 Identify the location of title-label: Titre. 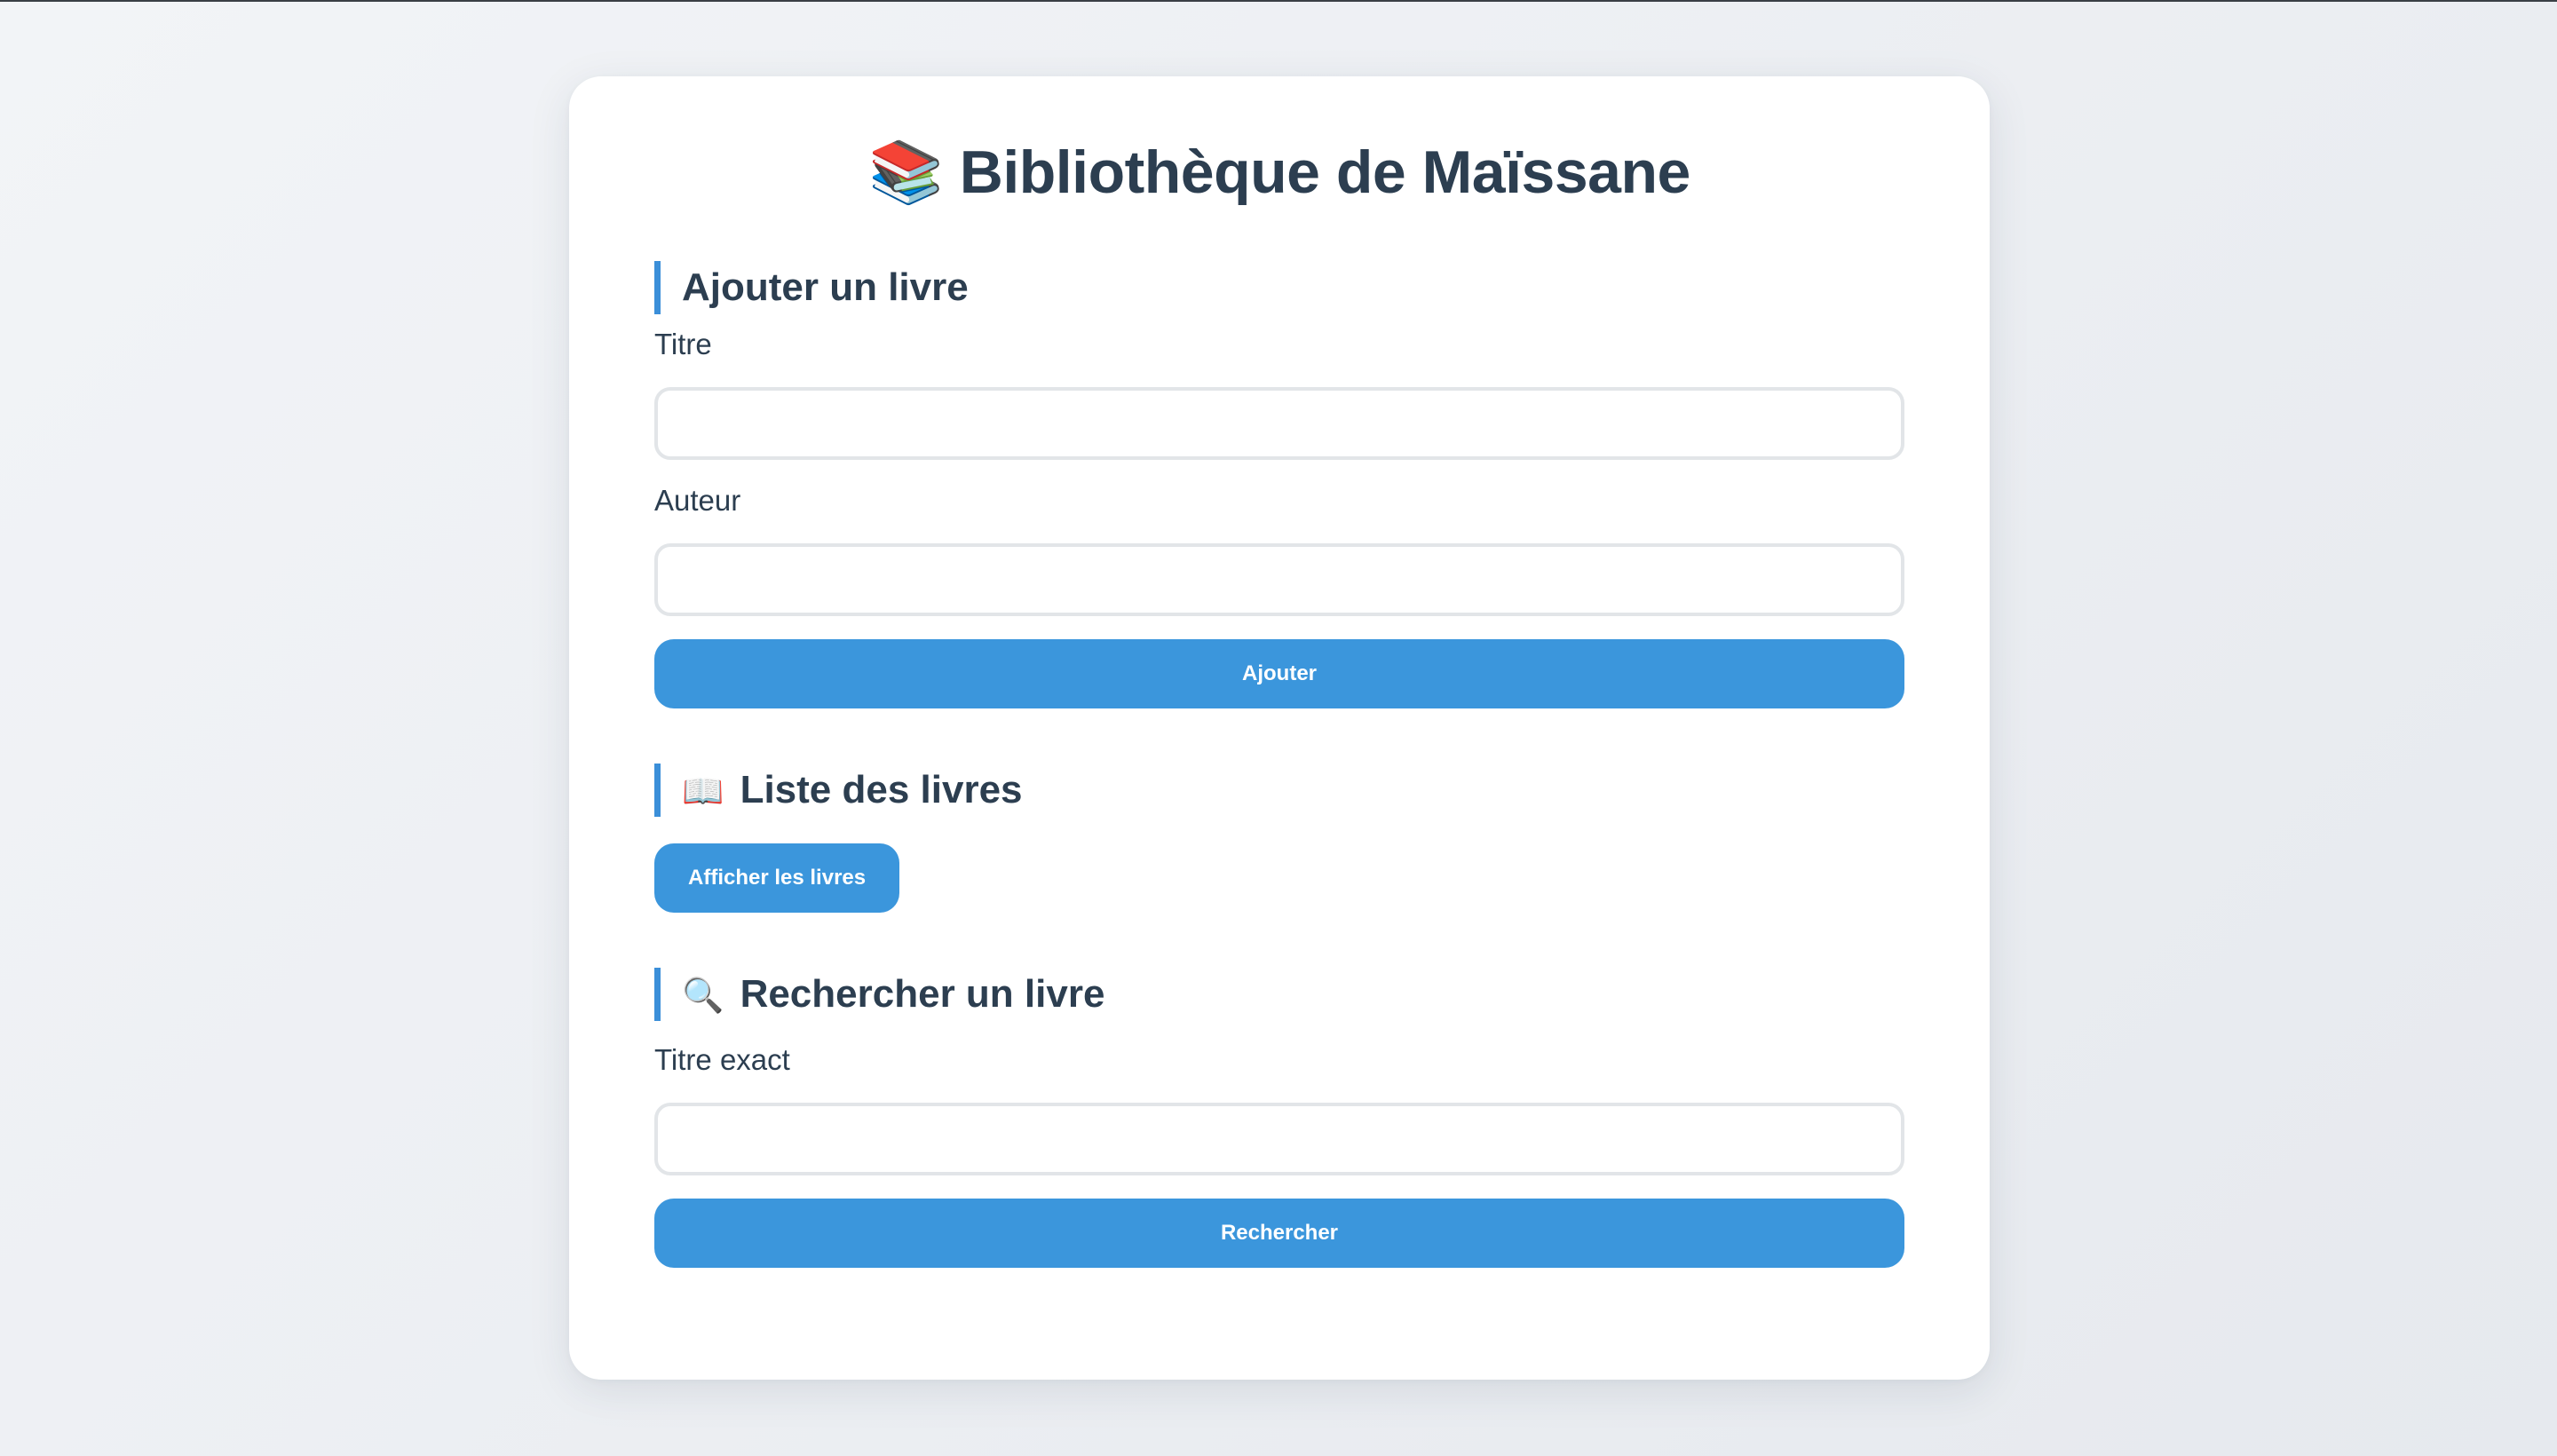
(683, 344).